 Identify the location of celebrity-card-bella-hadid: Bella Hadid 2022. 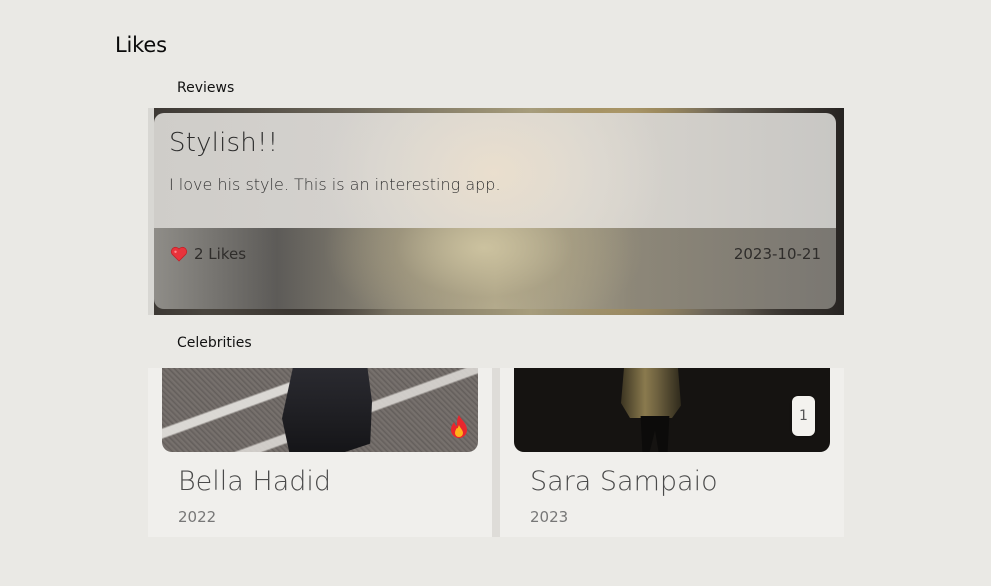
(320, 452).